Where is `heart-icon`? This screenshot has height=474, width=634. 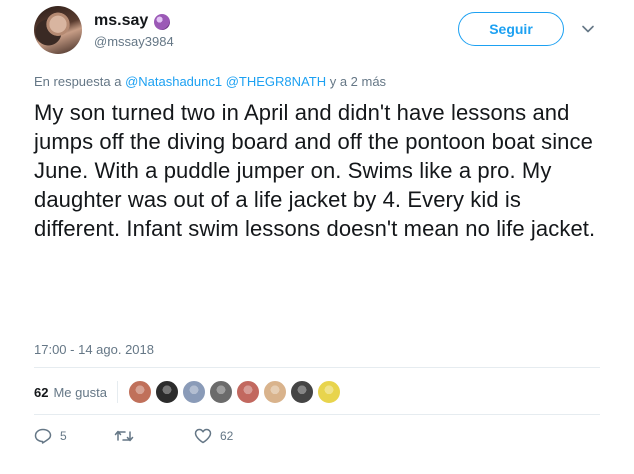
heart-icon is located at coordinates (203, 436).